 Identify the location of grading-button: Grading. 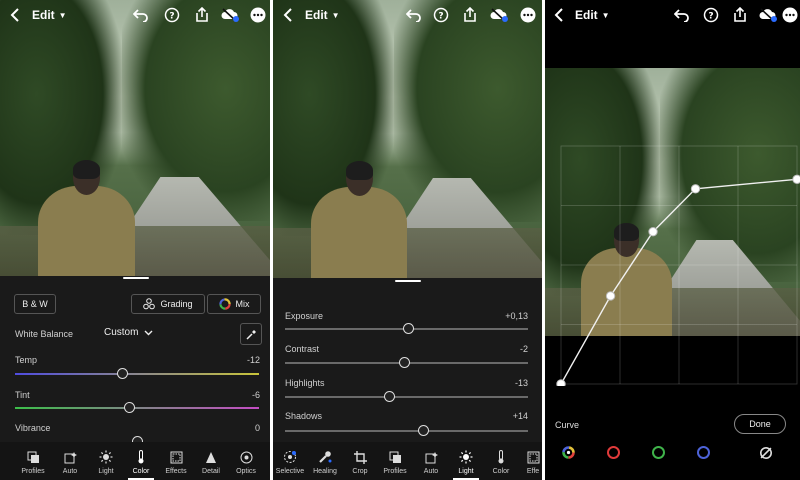
(168, 304).